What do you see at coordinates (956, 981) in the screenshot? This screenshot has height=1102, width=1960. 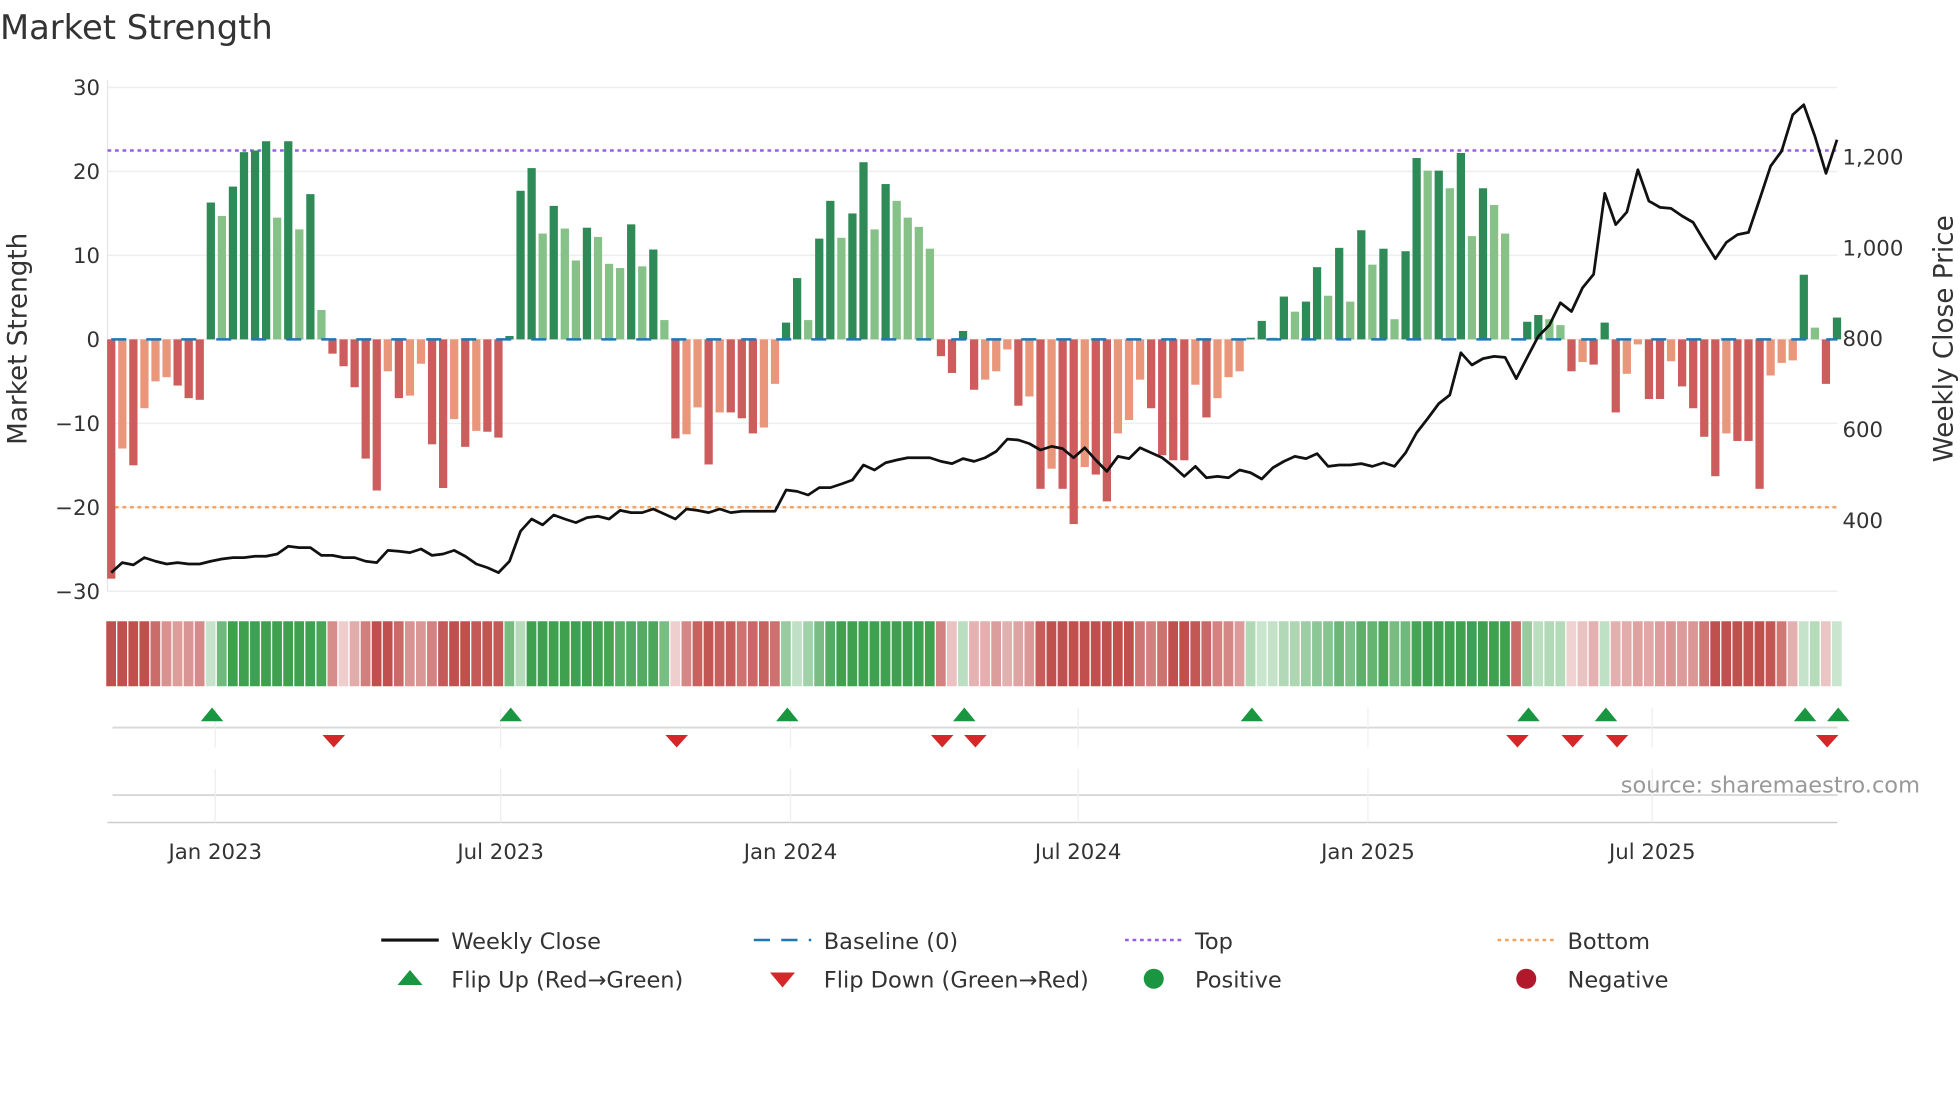 I see `legend-label: Flip Down (Green→Red)` at bounding box center [956, 981].